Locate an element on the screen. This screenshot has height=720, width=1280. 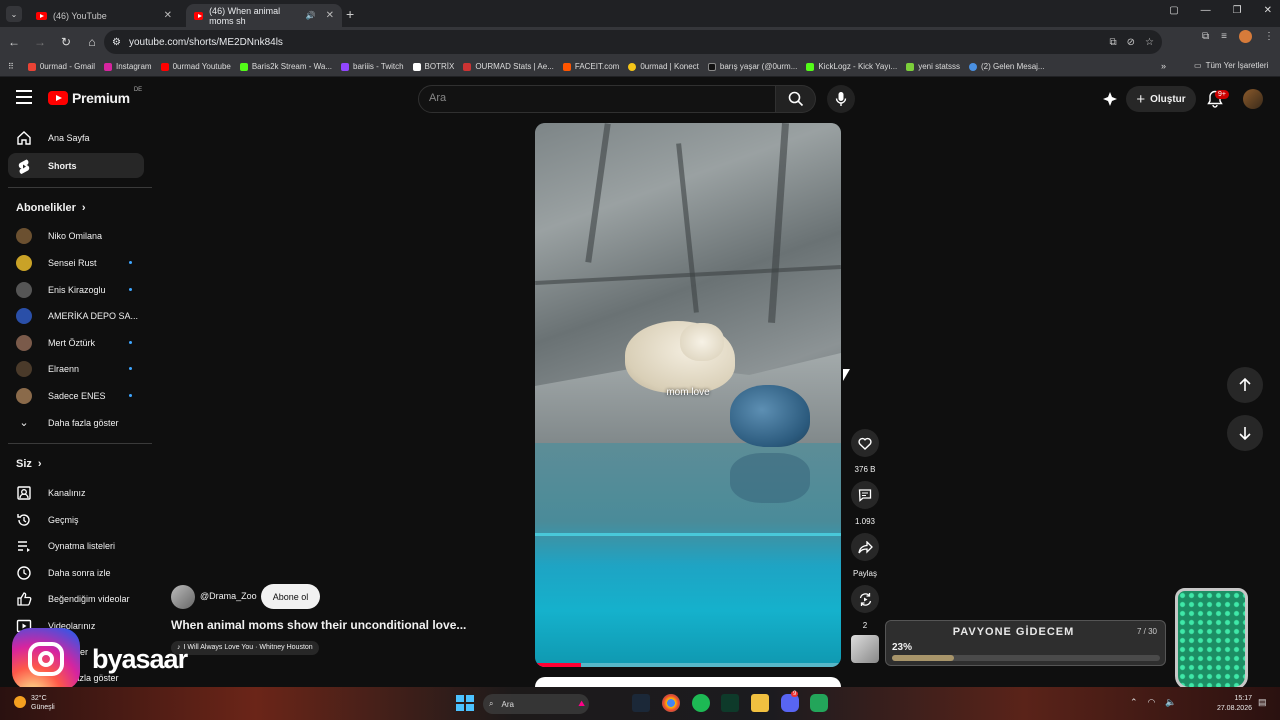
tab-list-icon: ≡ is located at coordinates (1224, 36).